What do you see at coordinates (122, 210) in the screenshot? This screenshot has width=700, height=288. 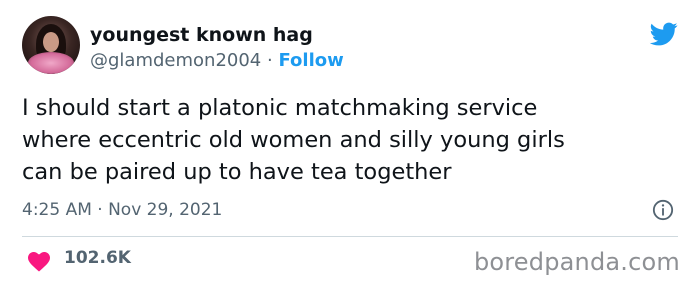 I see `tweet-timestamp: 4:25 AM · Nov 29, 2021` at bounding box center [122, 210].